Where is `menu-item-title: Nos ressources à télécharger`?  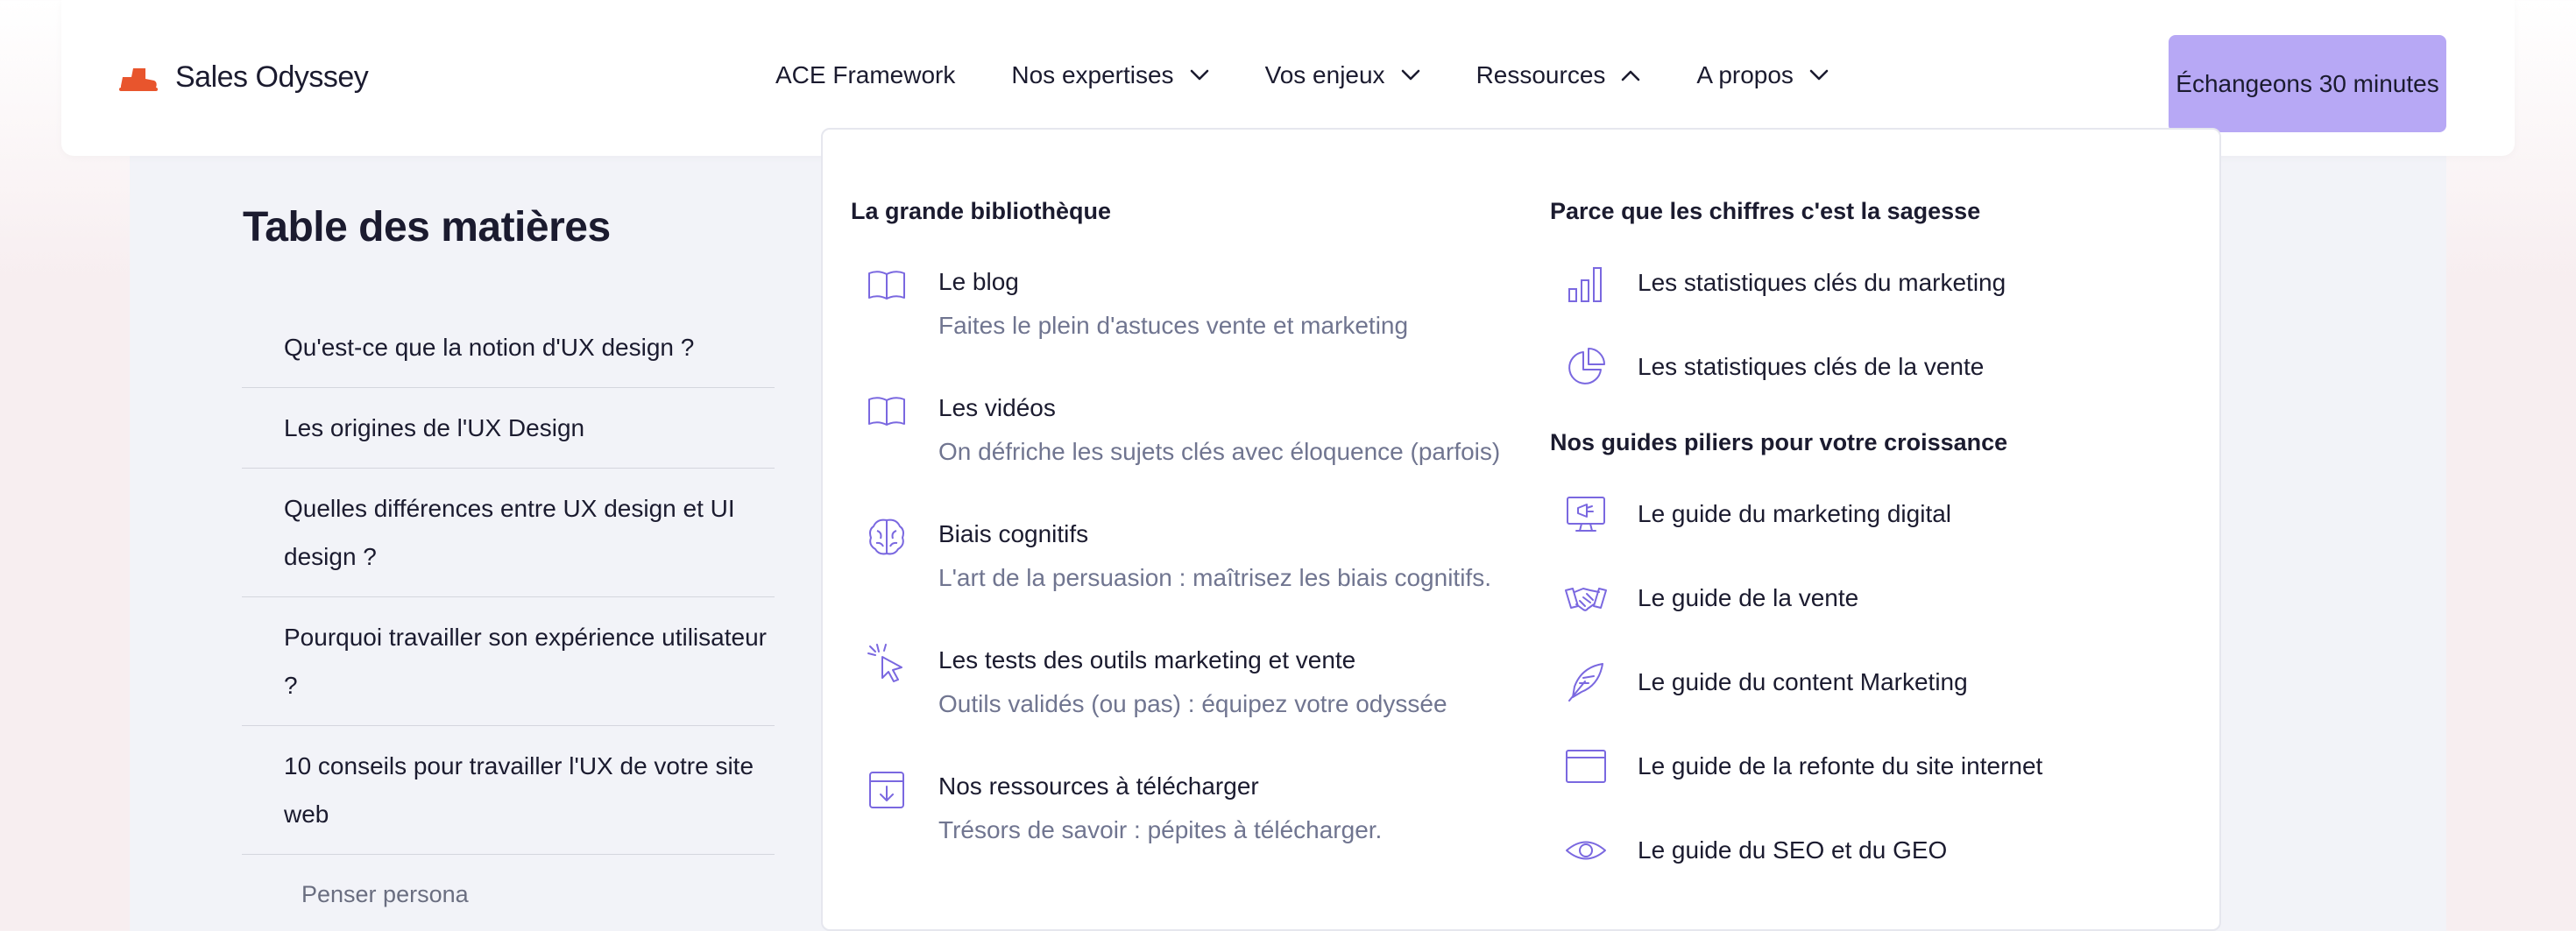
menu-item-title: Nos ressources à télécharger is located at coordinates (1098, 786).